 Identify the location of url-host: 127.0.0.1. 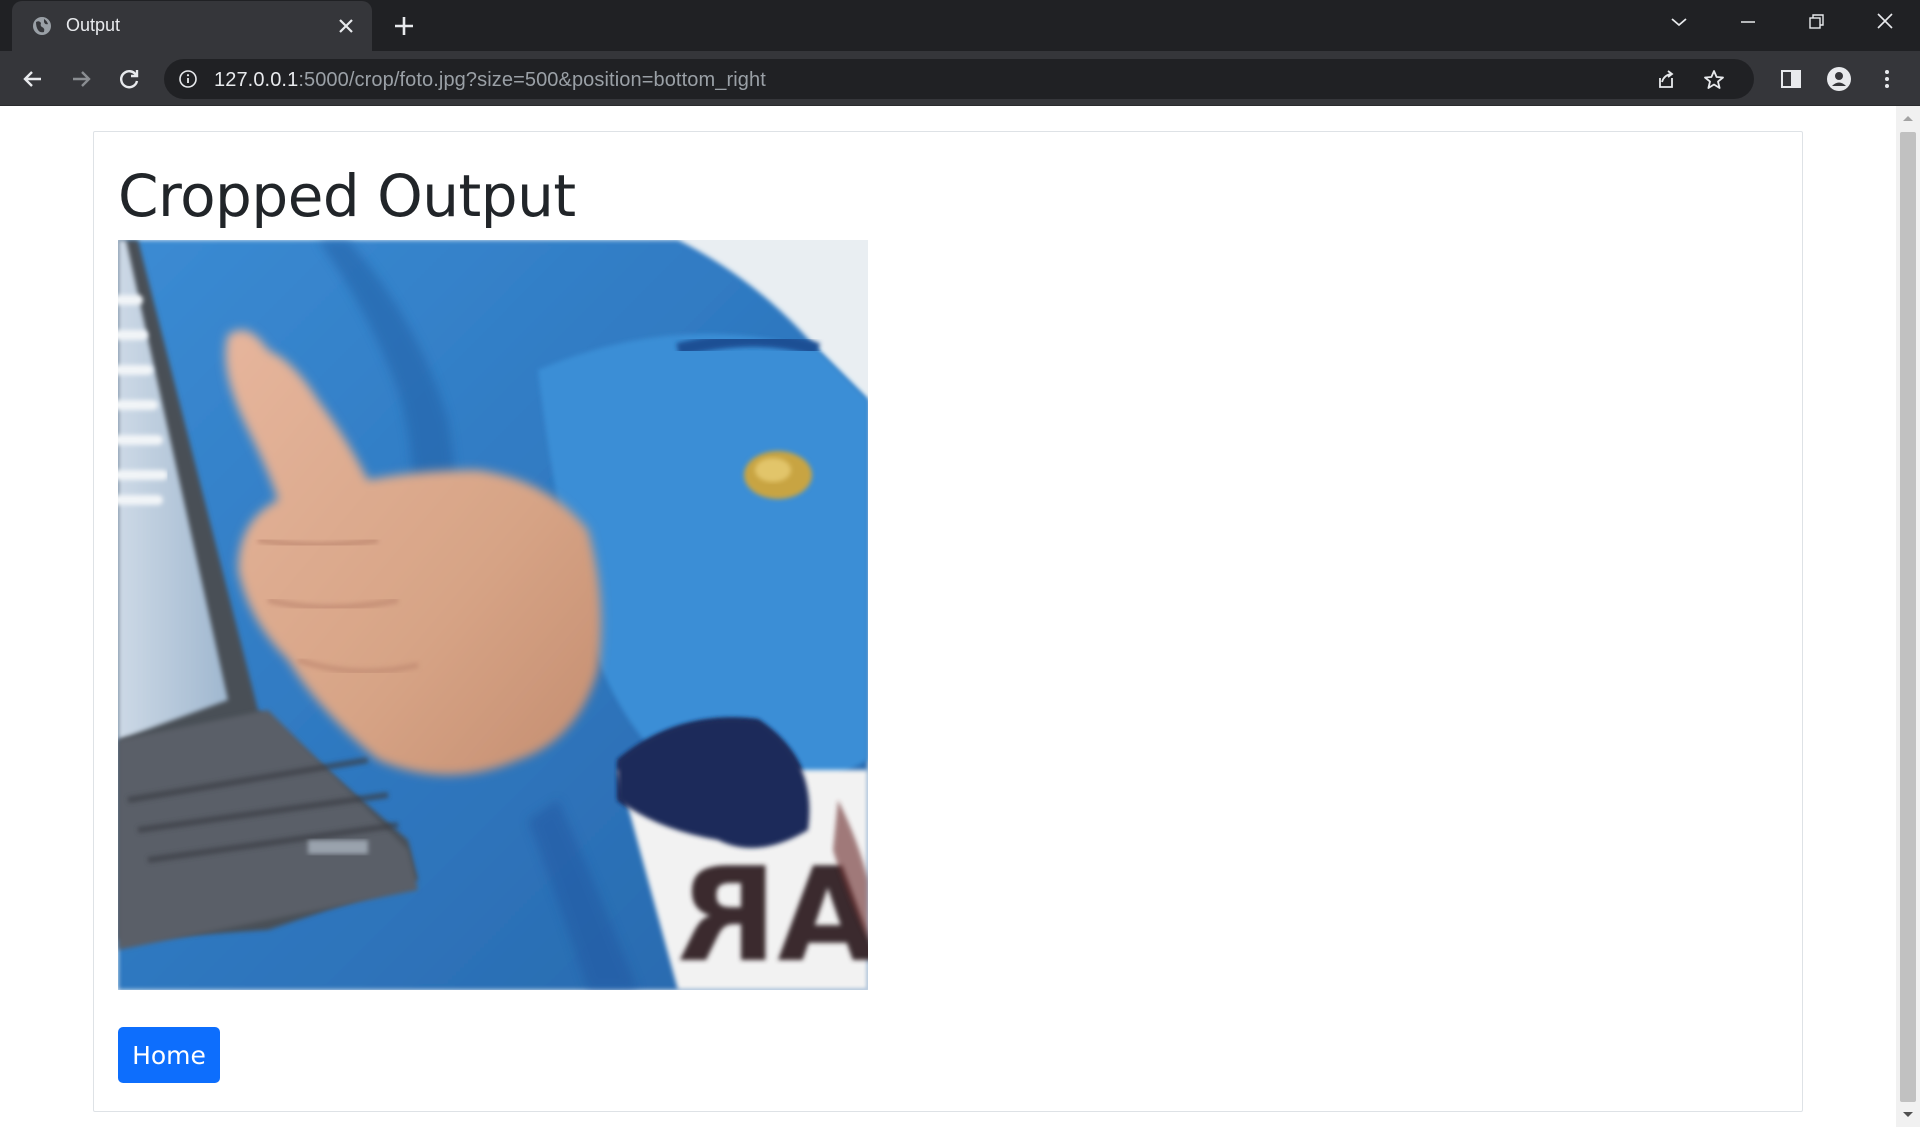
(256, 80).